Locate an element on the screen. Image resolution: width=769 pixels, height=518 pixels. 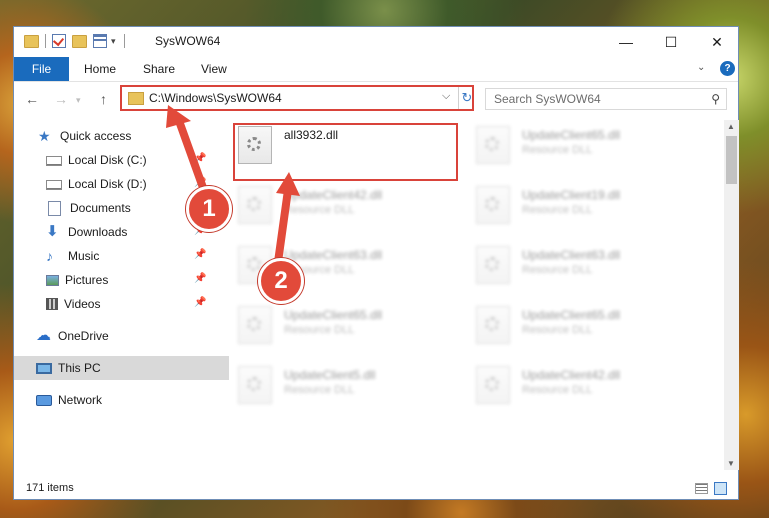
minimize-button: — is located at coordinates (626, 42).